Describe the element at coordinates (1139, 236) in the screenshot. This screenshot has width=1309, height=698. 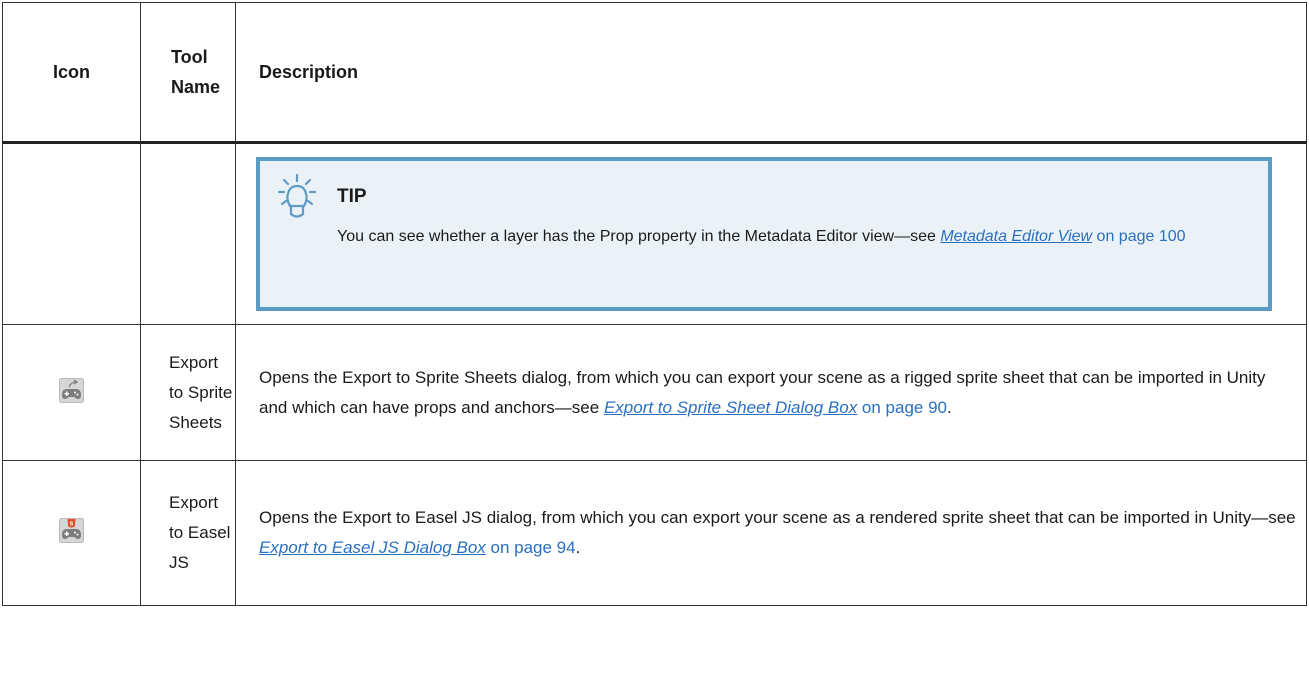
I see `metadata-editor-page-link: on page 100` at that location.